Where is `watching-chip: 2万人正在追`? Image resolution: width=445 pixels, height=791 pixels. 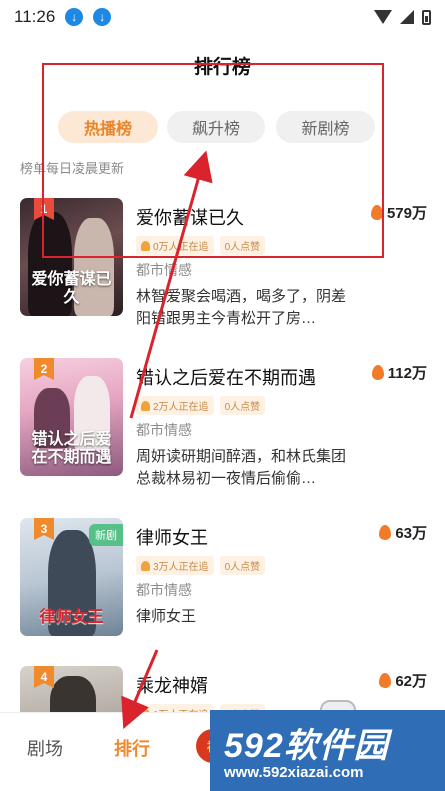 watching-chip: 2万人正在追 is located at coordinates (175, 405).